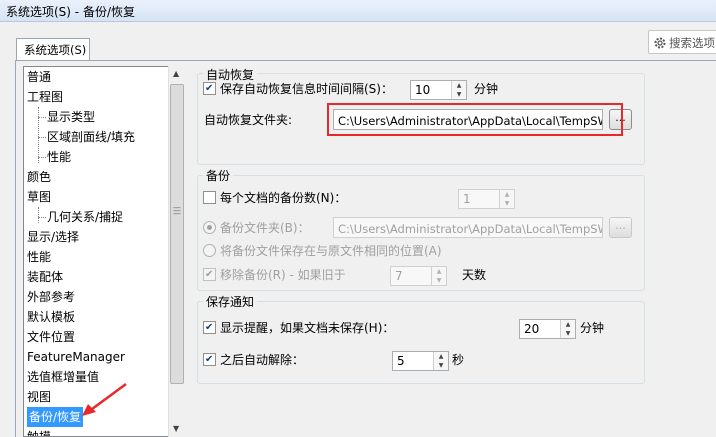 The height and width of the screenshot is (437, 716). What do you see at coordinates (39, 397) in the screenshot?
I see `tree-item-view: 视图` at bounding box center [39, 397].